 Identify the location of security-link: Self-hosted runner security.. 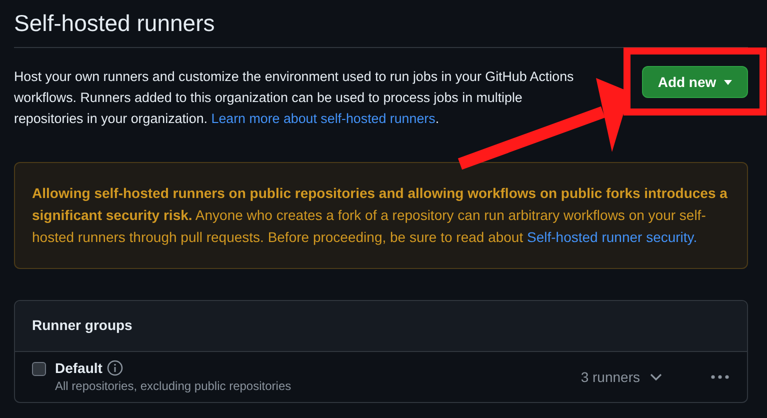
(612, 237).